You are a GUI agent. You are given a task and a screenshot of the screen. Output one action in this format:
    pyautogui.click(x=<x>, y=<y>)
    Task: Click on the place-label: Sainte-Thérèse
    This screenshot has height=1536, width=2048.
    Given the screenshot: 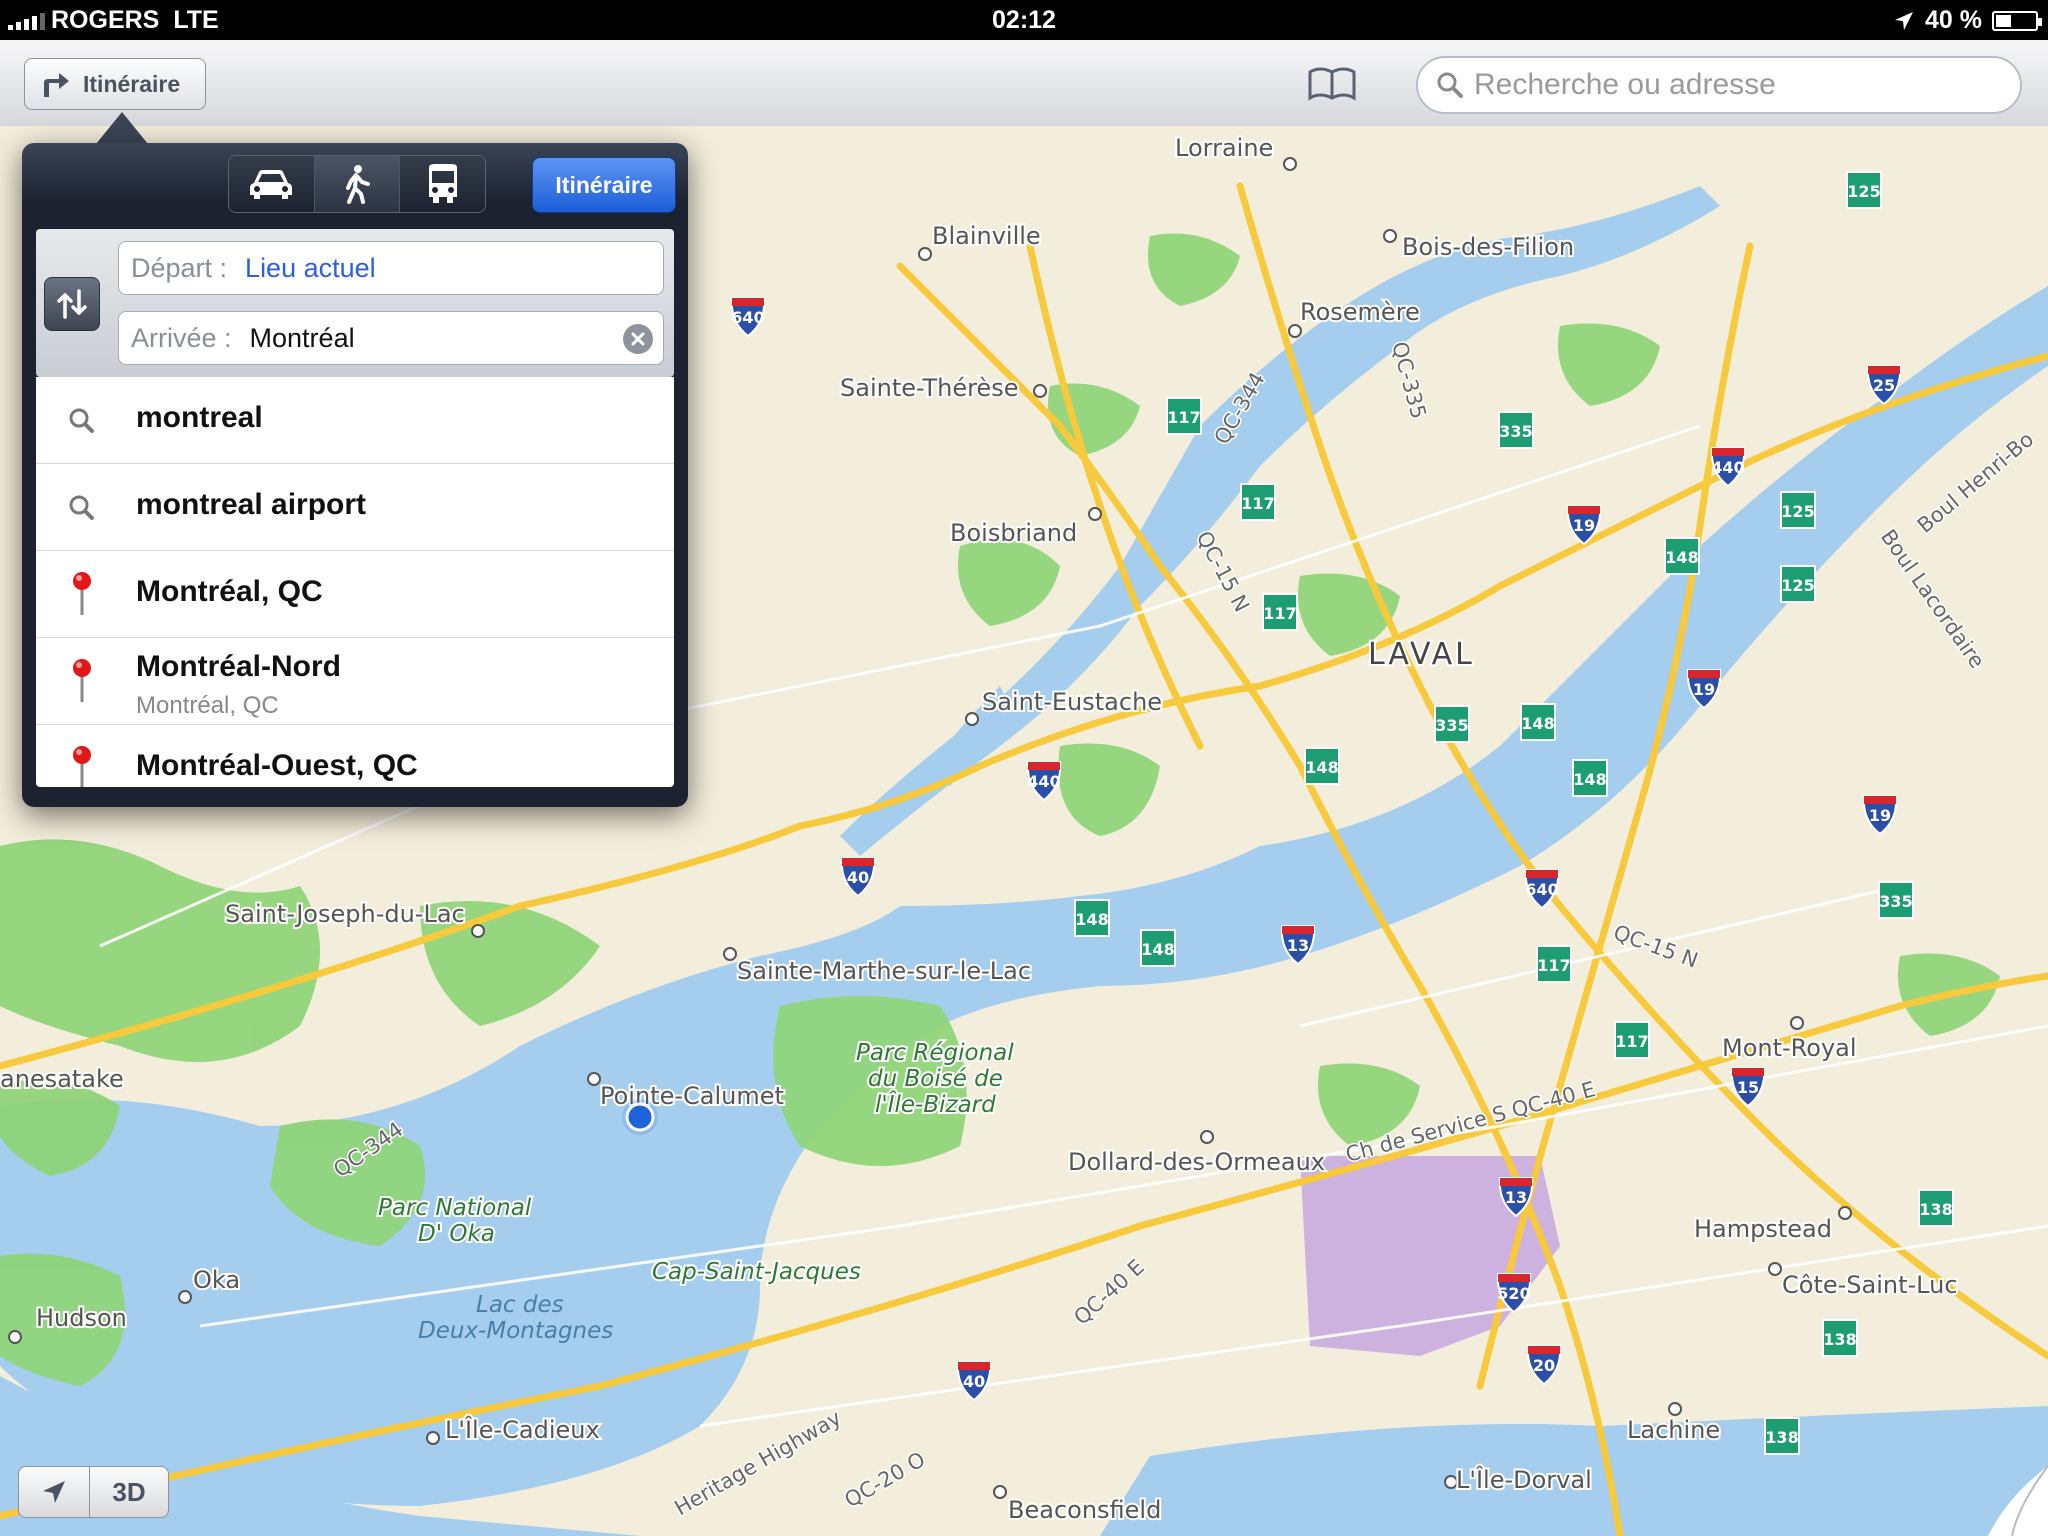 What is the action you would take?
    pyautogui.click(x=929, y=388)
    